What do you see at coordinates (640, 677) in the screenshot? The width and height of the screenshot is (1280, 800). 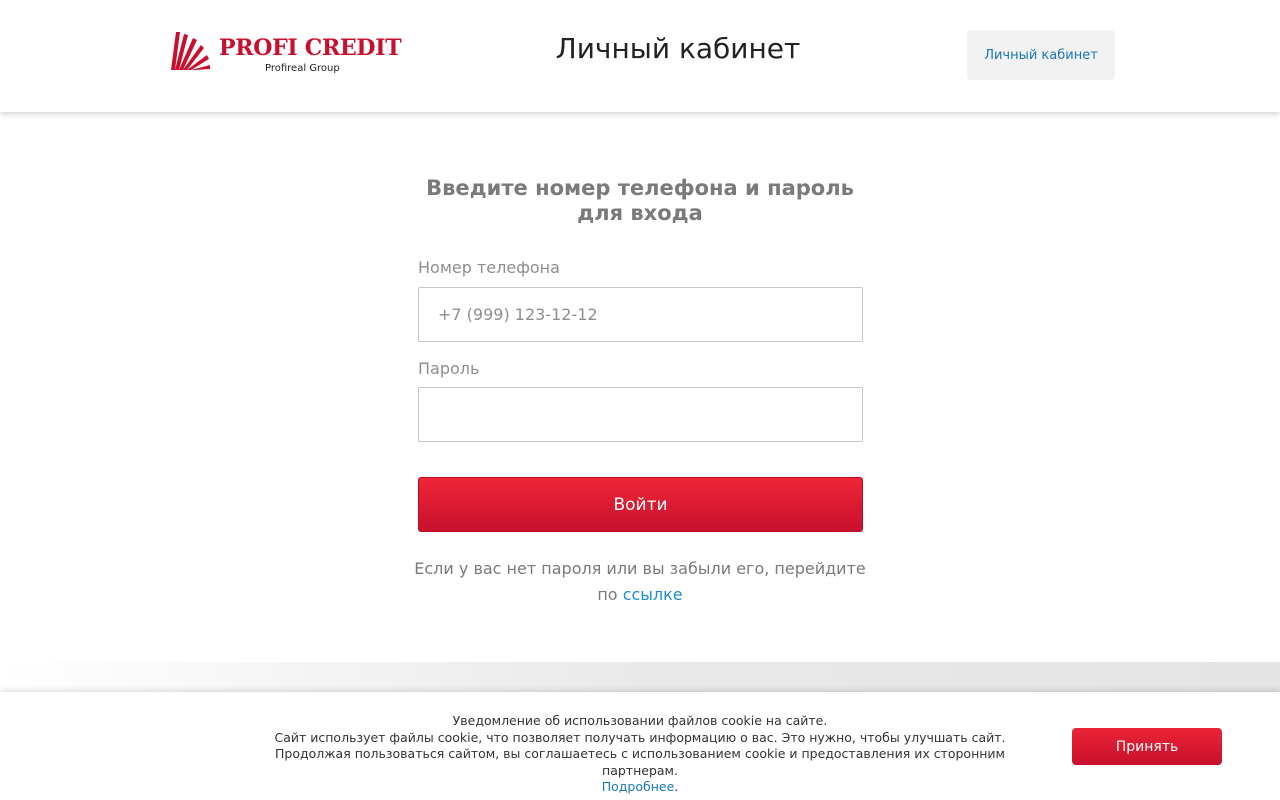 I see `footer-band` at bounding box center [640, 677].